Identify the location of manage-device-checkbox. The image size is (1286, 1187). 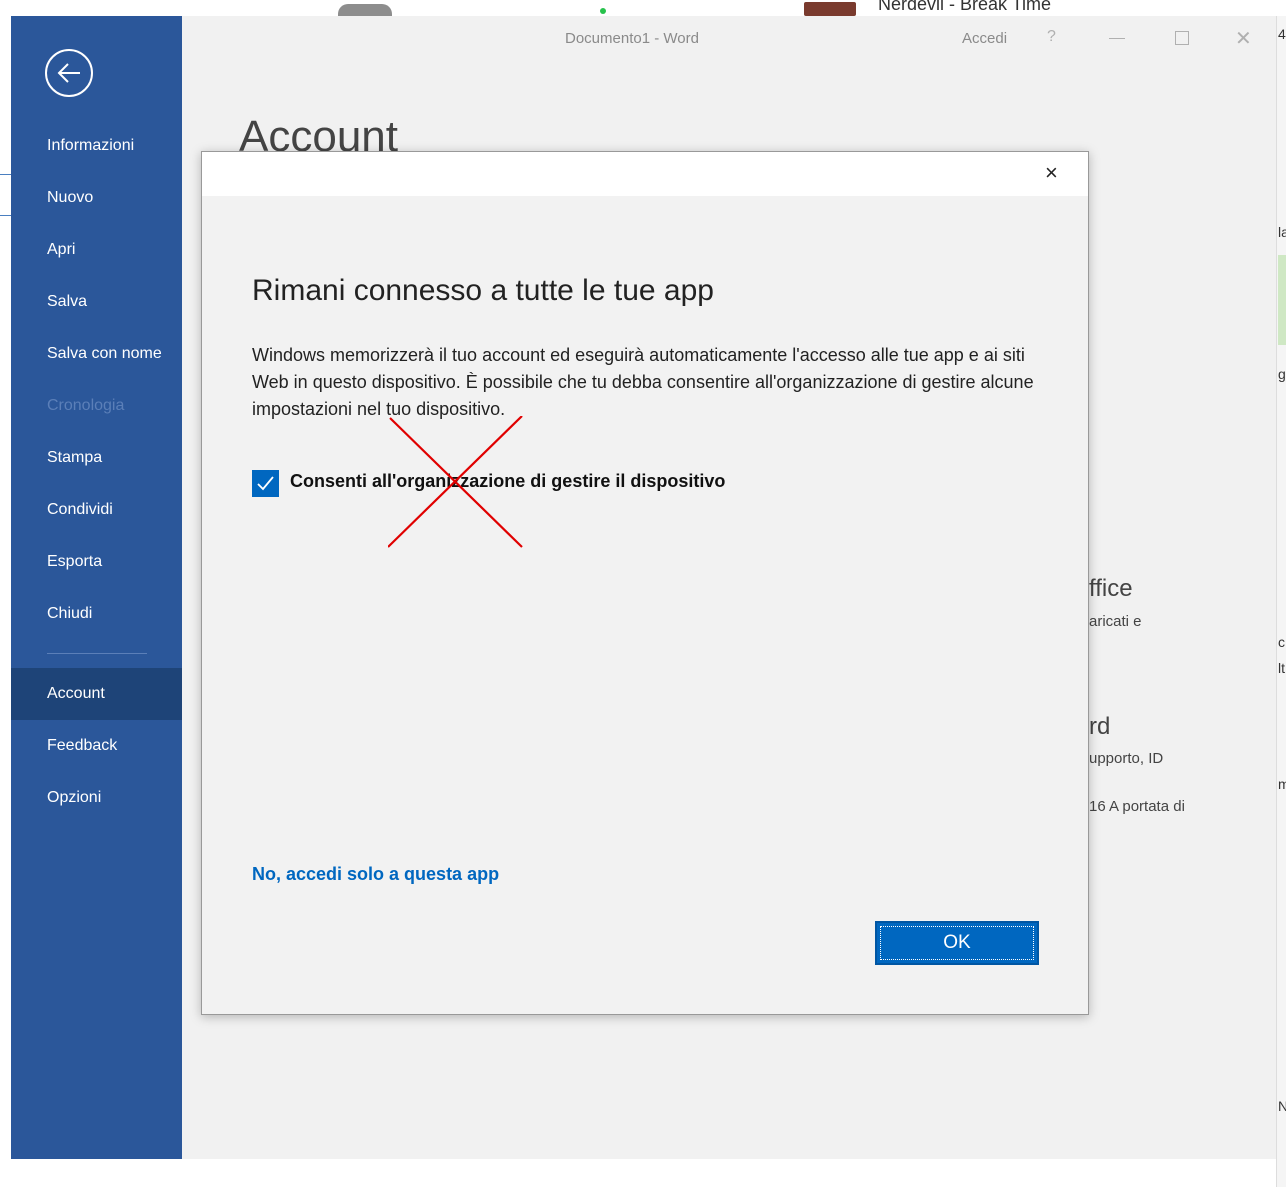
(265, 483).